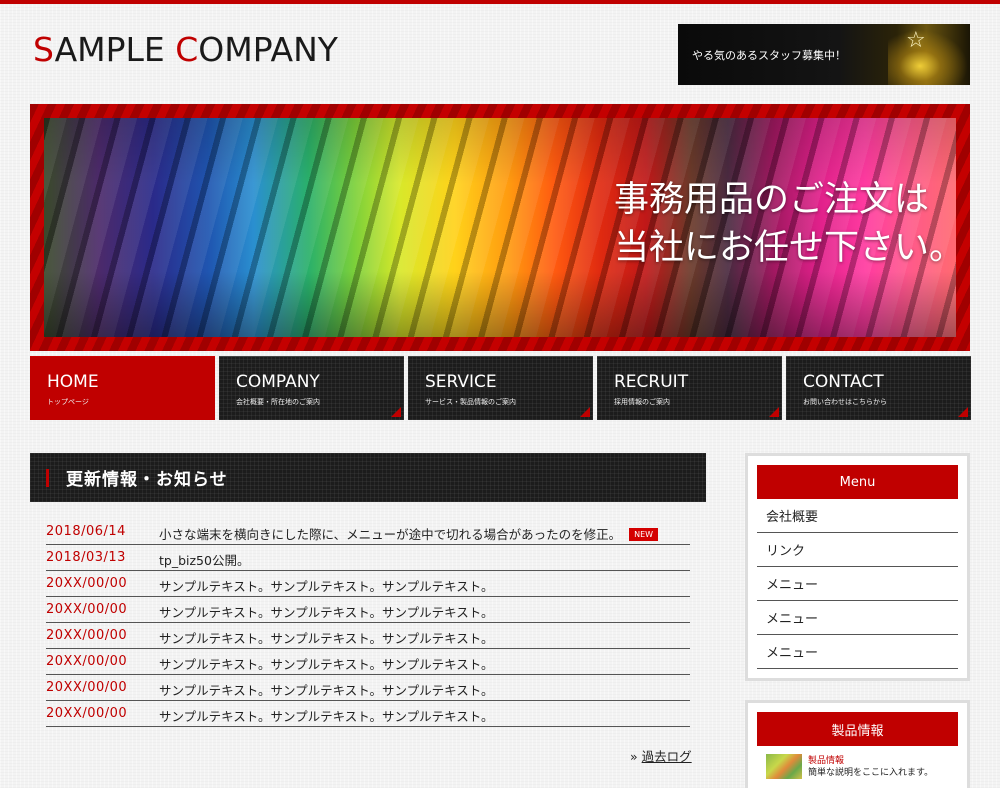 This screenshot has width=1000, height=788. Describe the element at coordinates (845, 402) in the screenshot. I see `nav-contact-sub: お問い合わせはこちらから` at that location.